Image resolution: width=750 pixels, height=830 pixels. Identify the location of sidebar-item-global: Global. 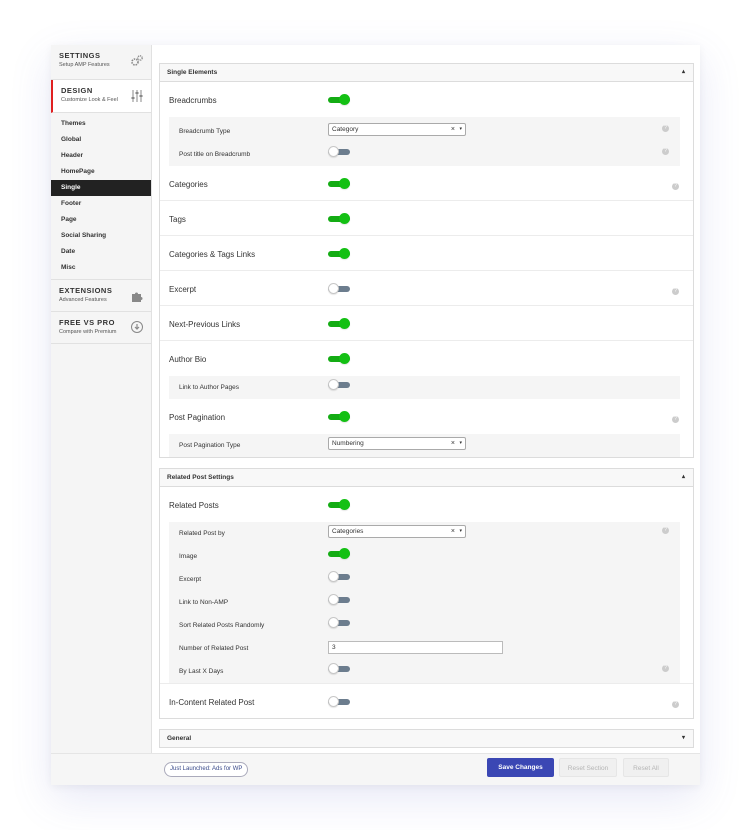
(101, 140).